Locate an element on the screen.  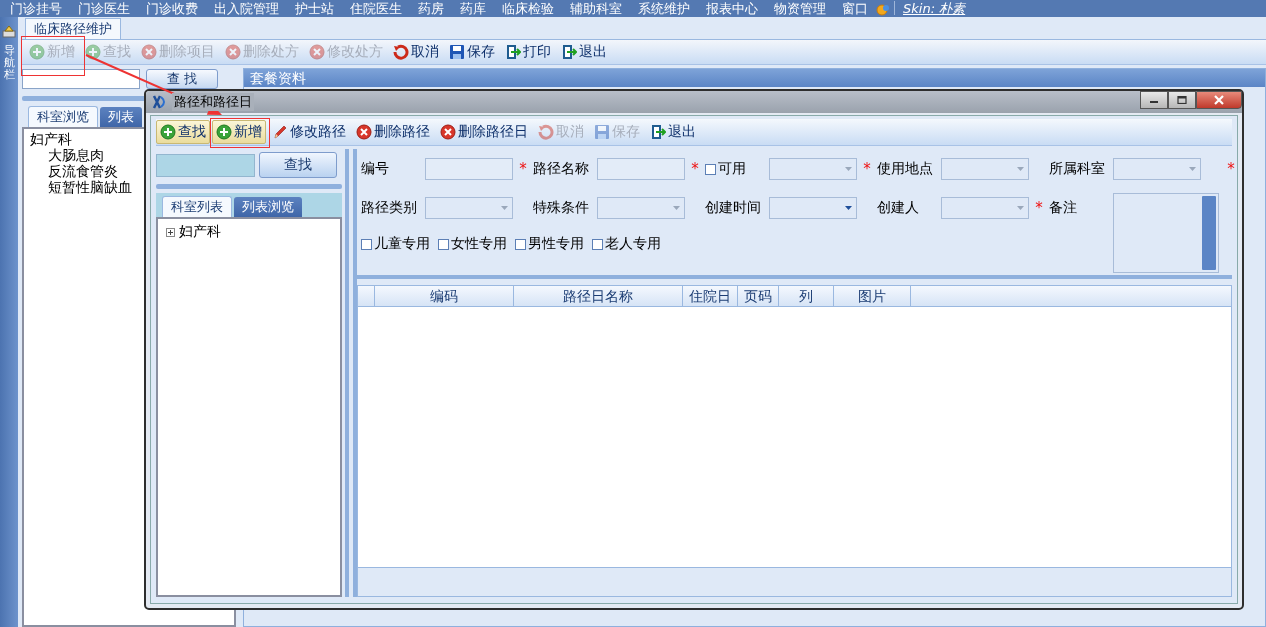
maximize-icon is located at coordinates (1182, 100).